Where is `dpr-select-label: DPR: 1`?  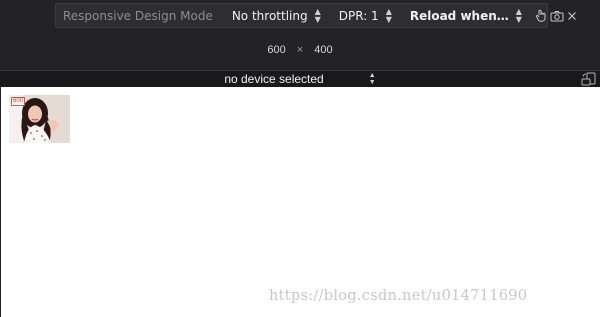
dpr-select-label: DPR: 1 is located at coordinates (358, 15).